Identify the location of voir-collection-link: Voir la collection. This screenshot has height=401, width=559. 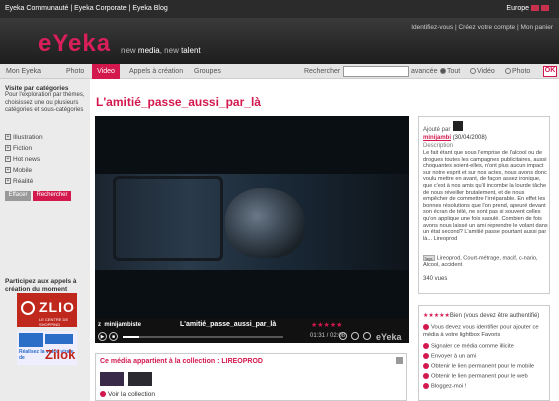
(127, 394).